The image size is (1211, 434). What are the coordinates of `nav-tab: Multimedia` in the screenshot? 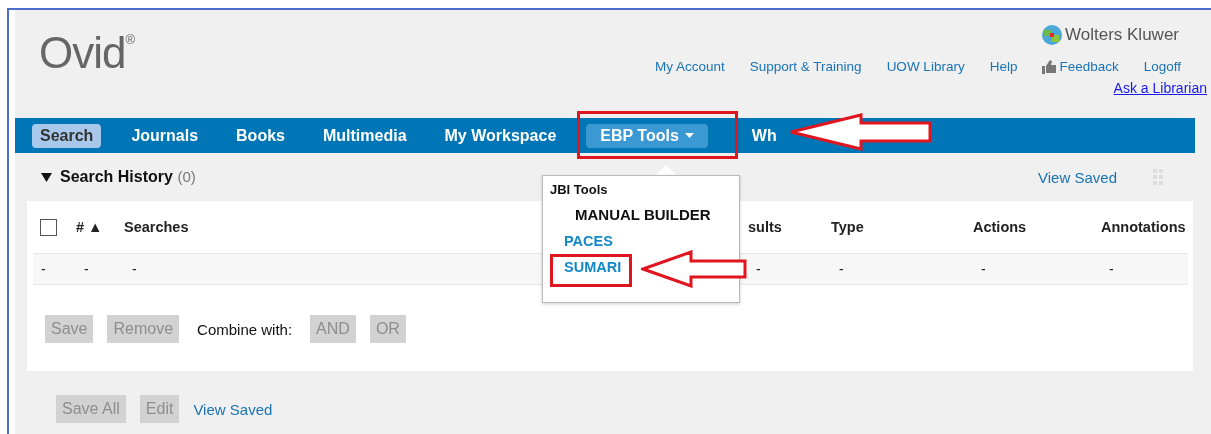 It's located at (364, 135).